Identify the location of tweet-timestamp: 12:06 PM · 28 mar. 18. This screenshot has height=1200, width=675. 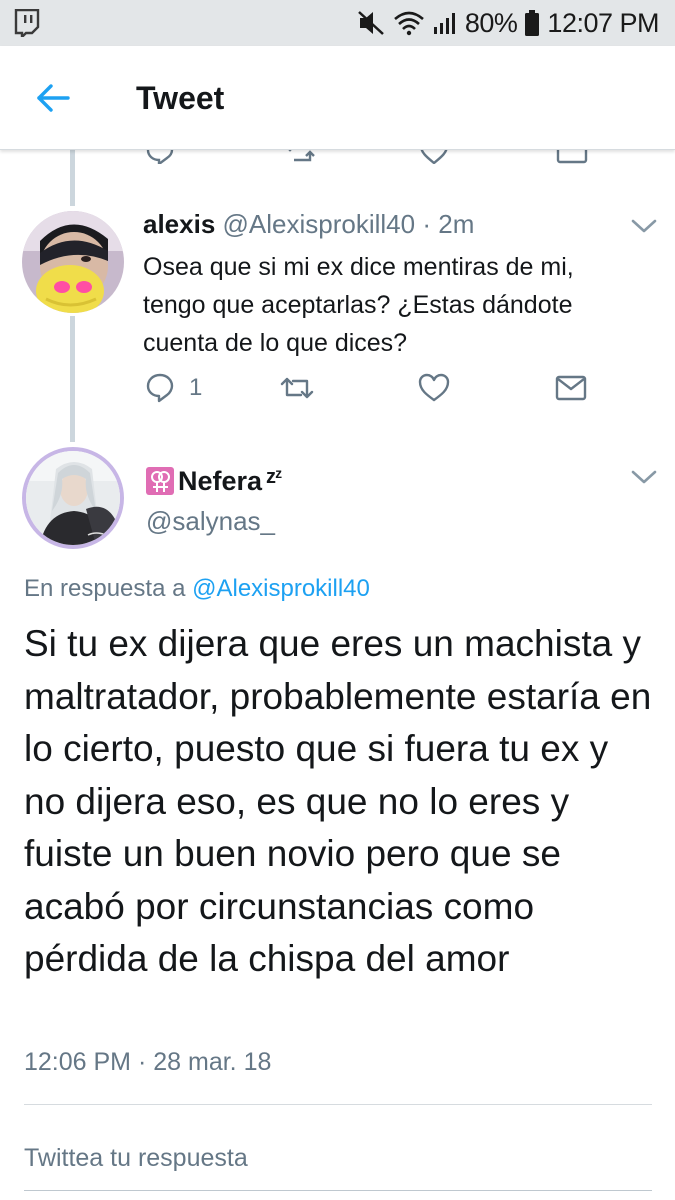
(147, 1062).